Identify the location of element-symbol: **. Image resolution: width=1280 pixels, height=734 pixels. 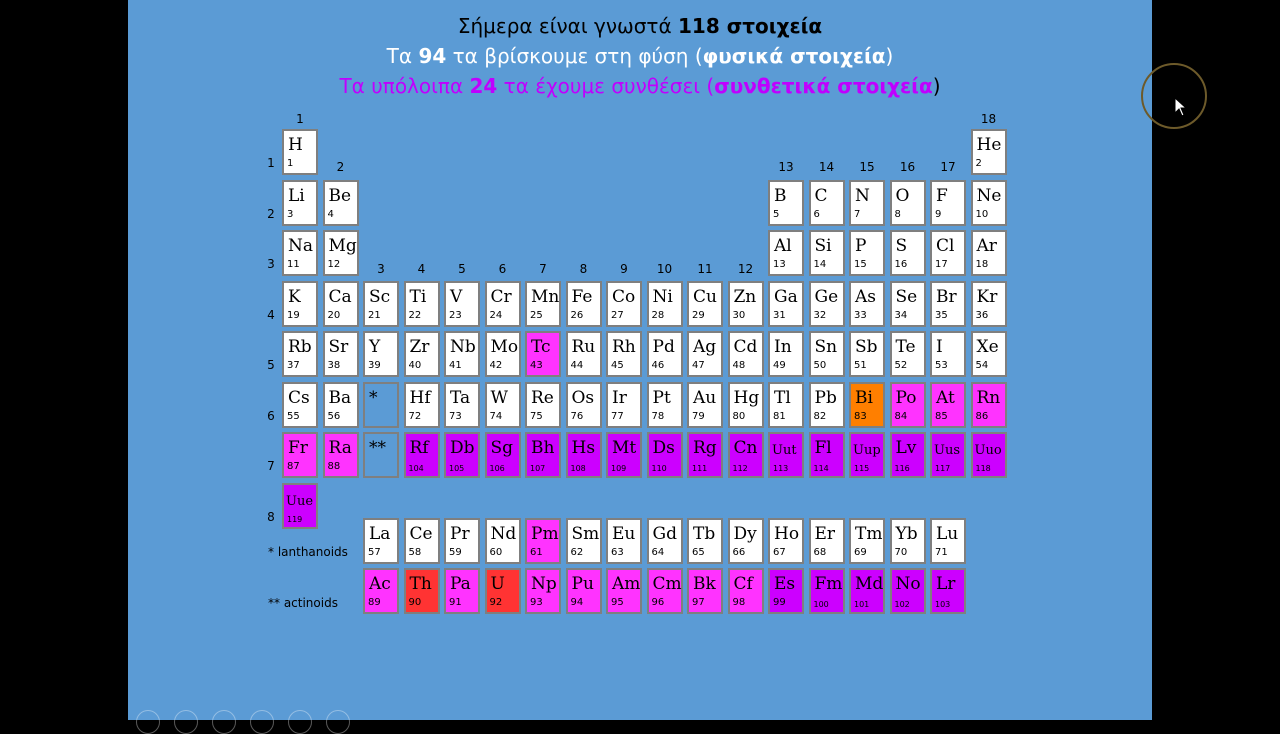
(377, 448).